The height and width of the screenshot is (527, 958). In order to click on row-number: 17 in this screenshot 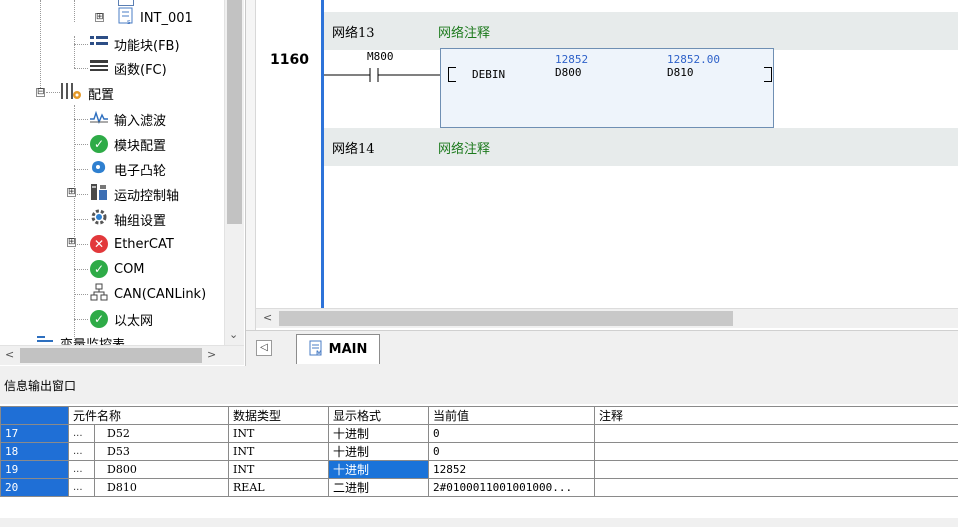, I will do `click(34, 433)`.